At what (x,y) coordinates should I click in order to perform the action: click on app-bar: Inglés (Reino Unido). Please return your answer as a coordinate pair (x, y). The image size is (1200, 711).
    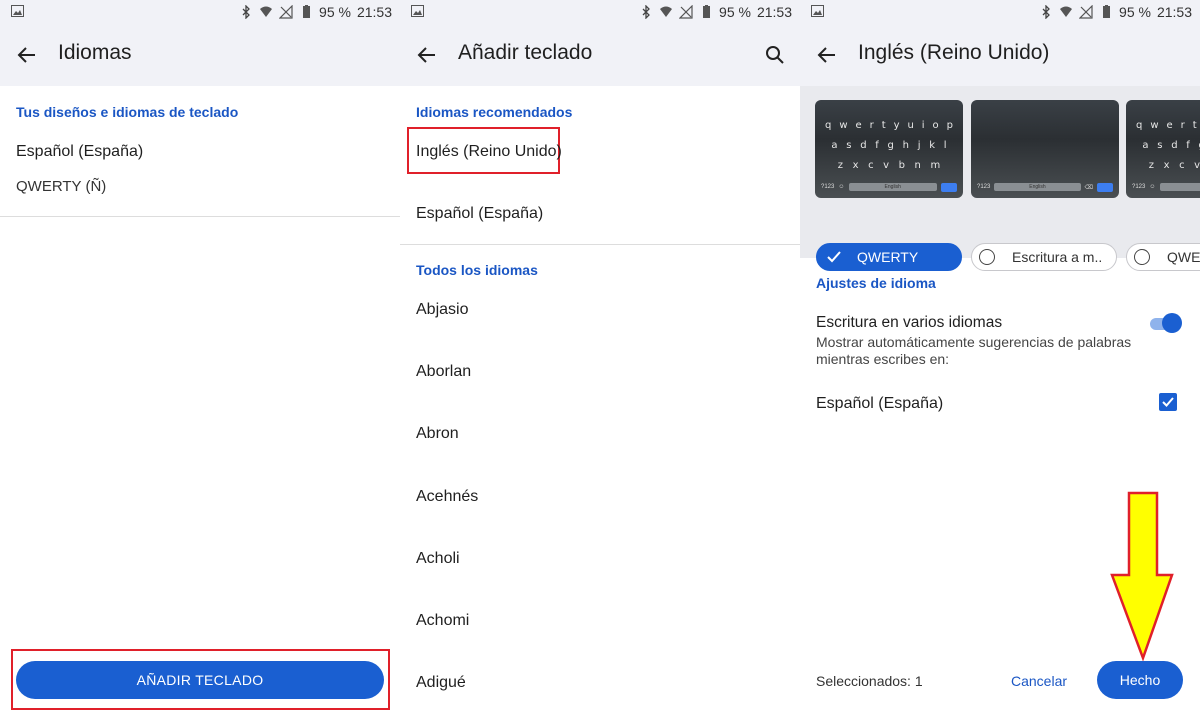
    Looking at the image, I should click on (1000, 55).